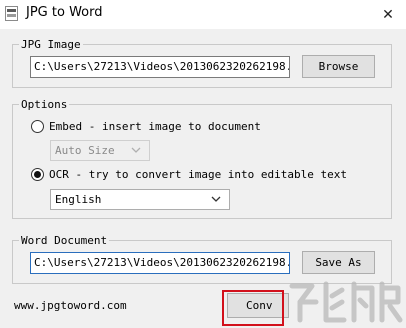 The image size is (406, 328). I want to click on app-icon, so click(11, 13).